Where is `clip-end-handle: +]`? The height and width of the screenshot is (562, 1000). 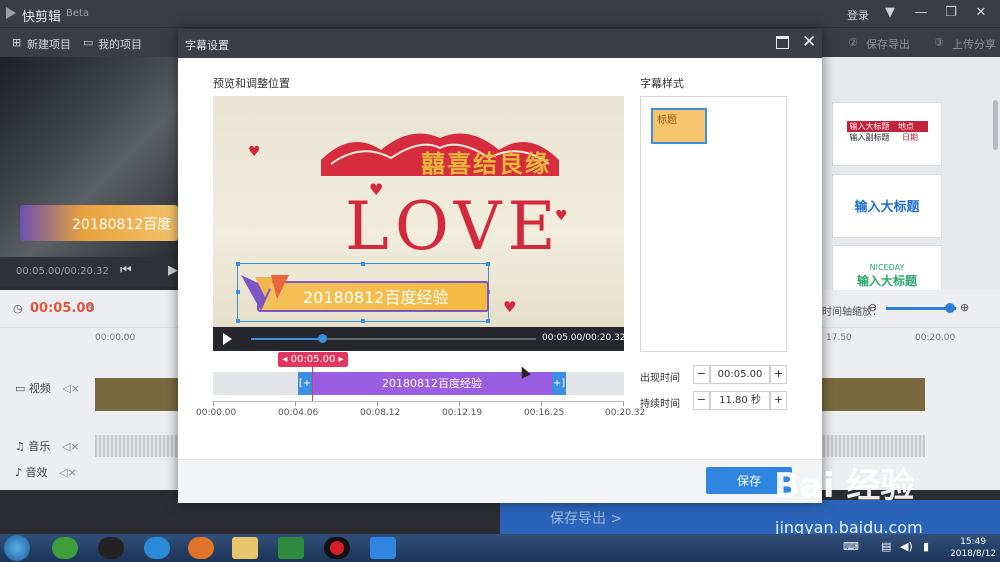
clip-end-handle: +] is located at coordinates (559, 383).